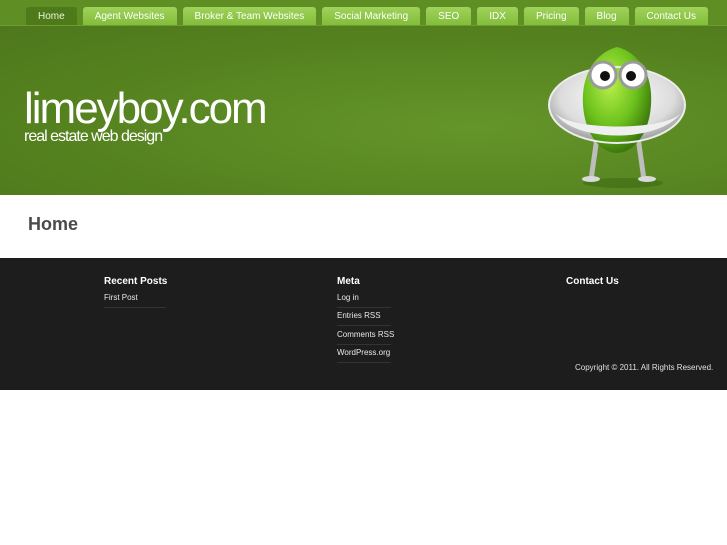 This screenshot has height=545, width=727. Describe the element at coordinates (363, 352) in the screenshot. I see `meta-link-wordpress-org: WordPress.org` at that location.